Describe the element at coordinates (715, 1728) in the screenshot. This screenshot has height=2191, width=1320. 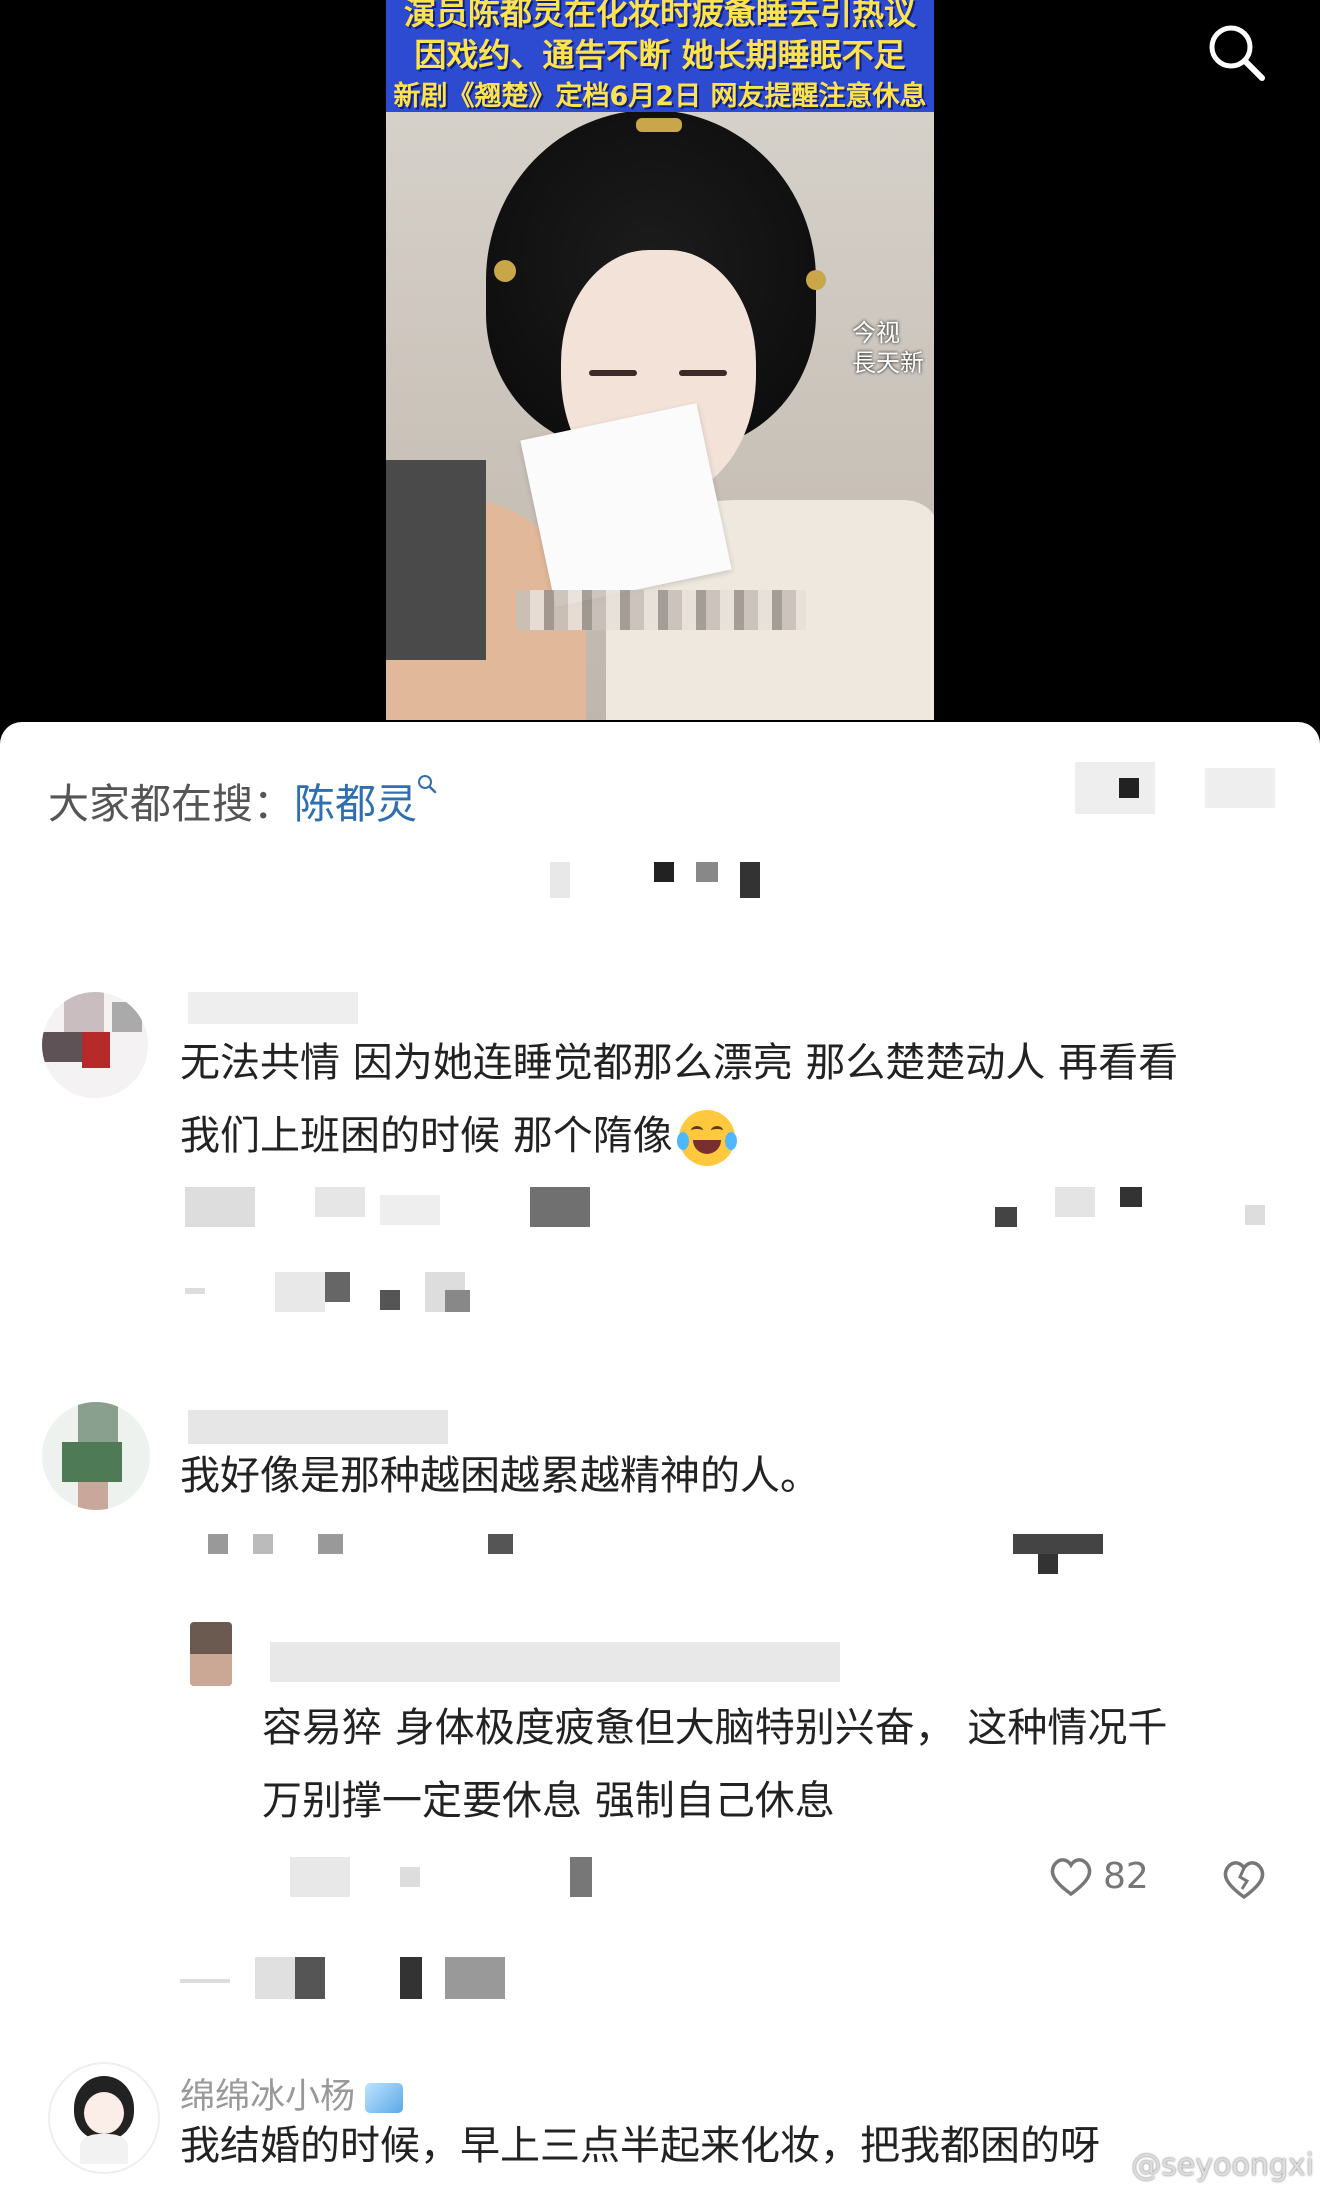
I see `reply-text-line1: 容易猝 身体极度疲惫但大脑特别兴奋， 这种情况千` at that location.